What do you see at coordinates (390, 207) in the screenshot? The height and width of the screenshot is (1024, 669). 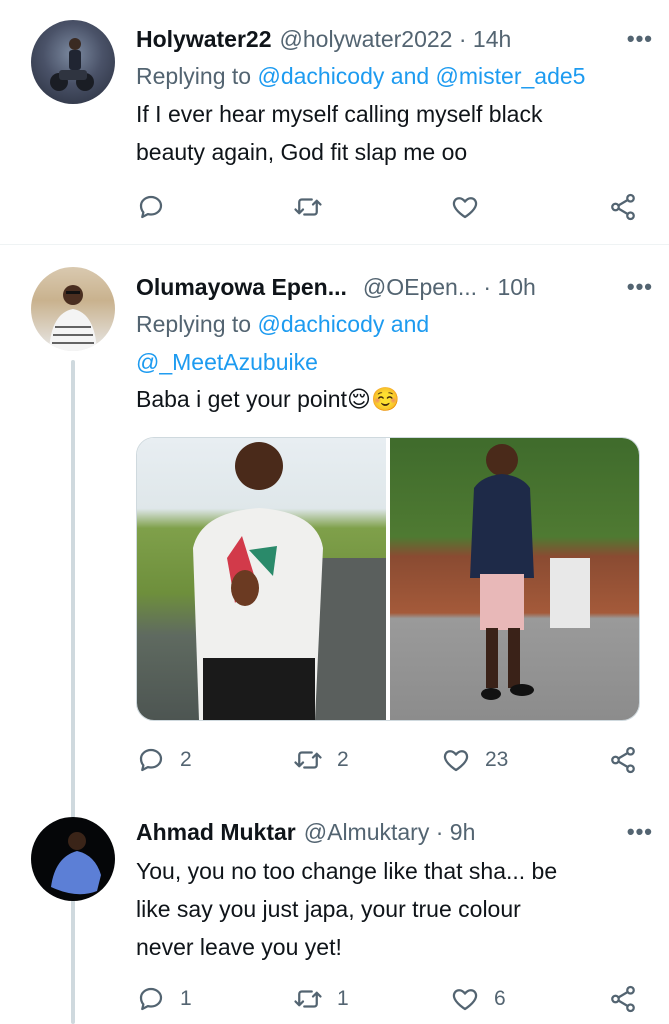 I see `tweet-actions` at bounding box center [390, 207].